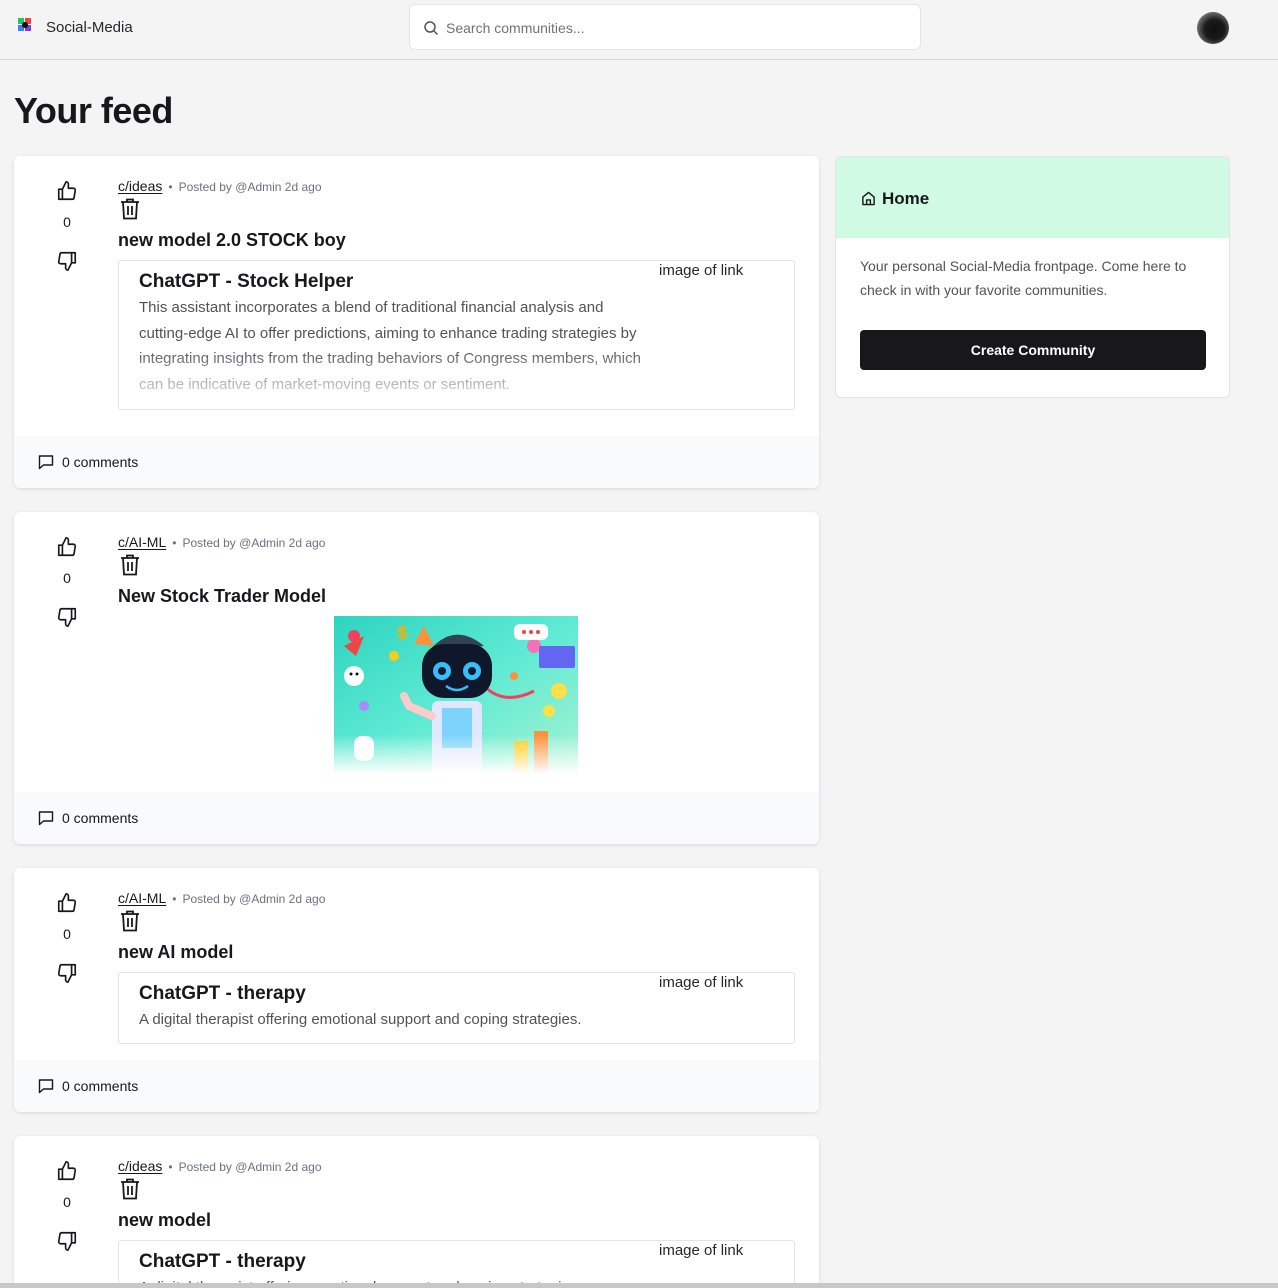 The width and height of the screenshot is (1278, 1288). Describe the element at coordinates (456, 695) in the screenshot. I see `post-image: $` at that location.